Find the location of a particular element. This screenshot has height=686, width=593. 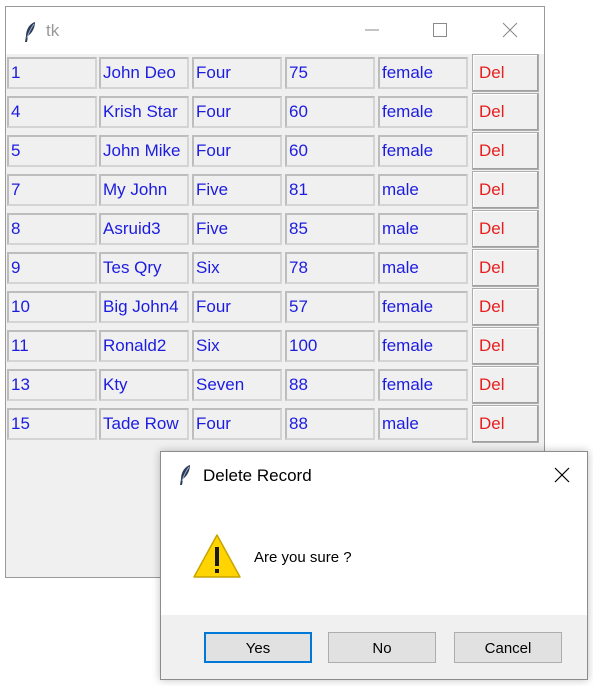

cell-id: 15 is located at coordinates (52, 424).